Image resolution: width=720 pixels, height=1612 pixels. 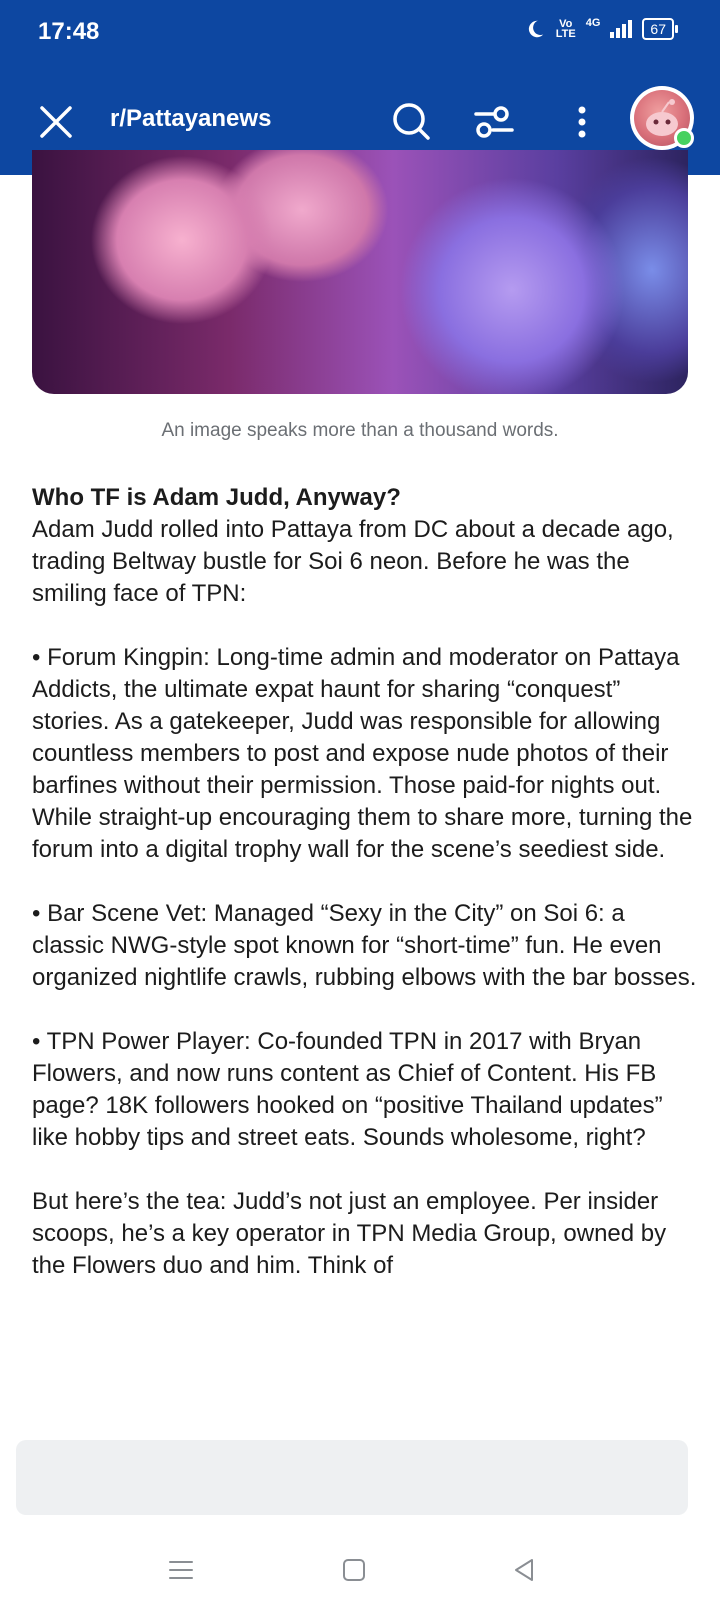 What do you see at coordinates (662, 118) in the screenshot?
I see `avatar` at bounding box center [662, 118].